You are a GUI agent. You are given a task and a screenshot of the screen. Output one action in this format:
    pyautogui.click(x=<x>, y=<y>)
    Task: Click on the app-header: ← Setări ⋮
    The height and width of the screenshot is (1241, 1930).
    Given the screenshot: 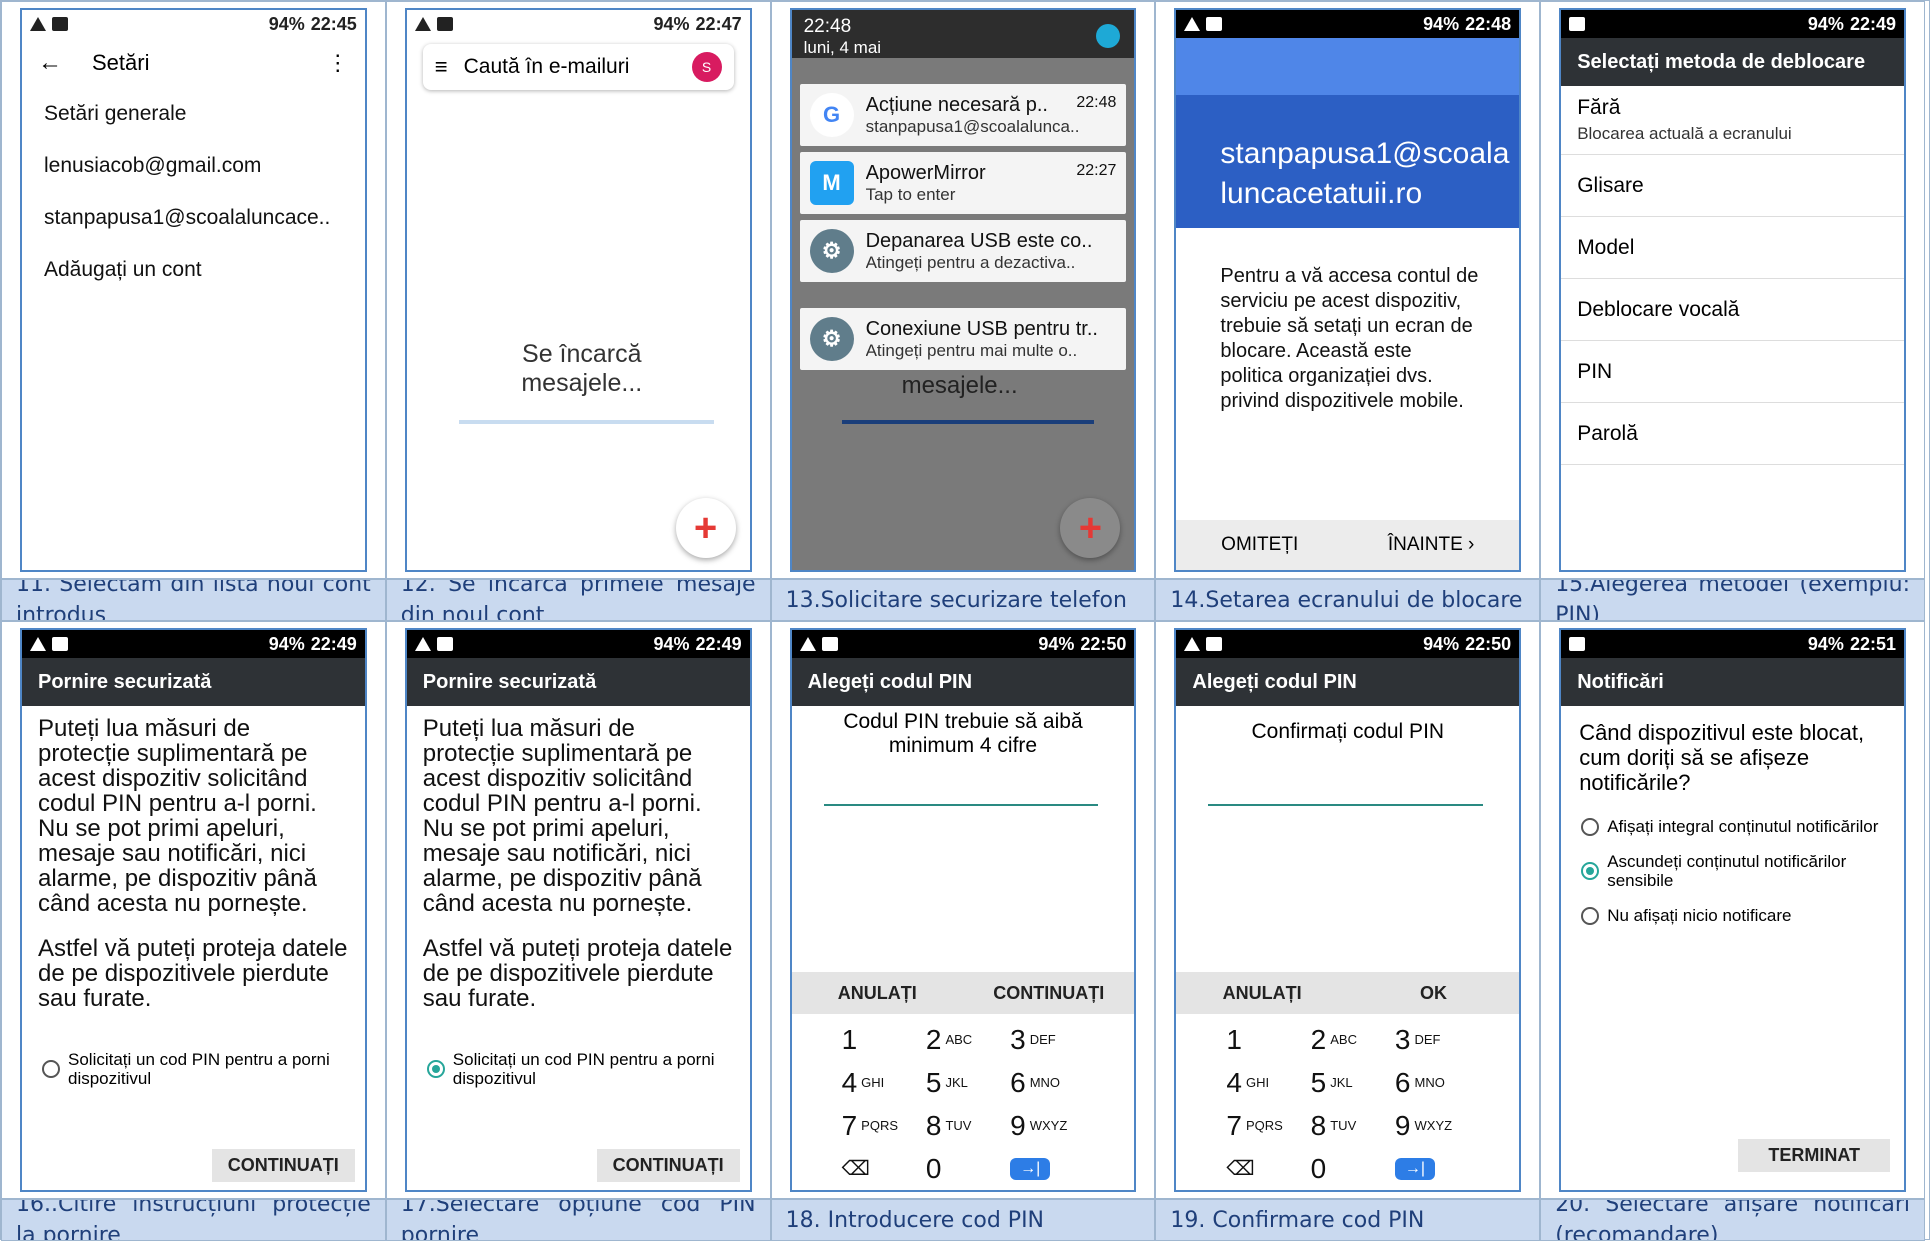 What is the action you would take?
    pyautogui.click(x=193, y=63)
    